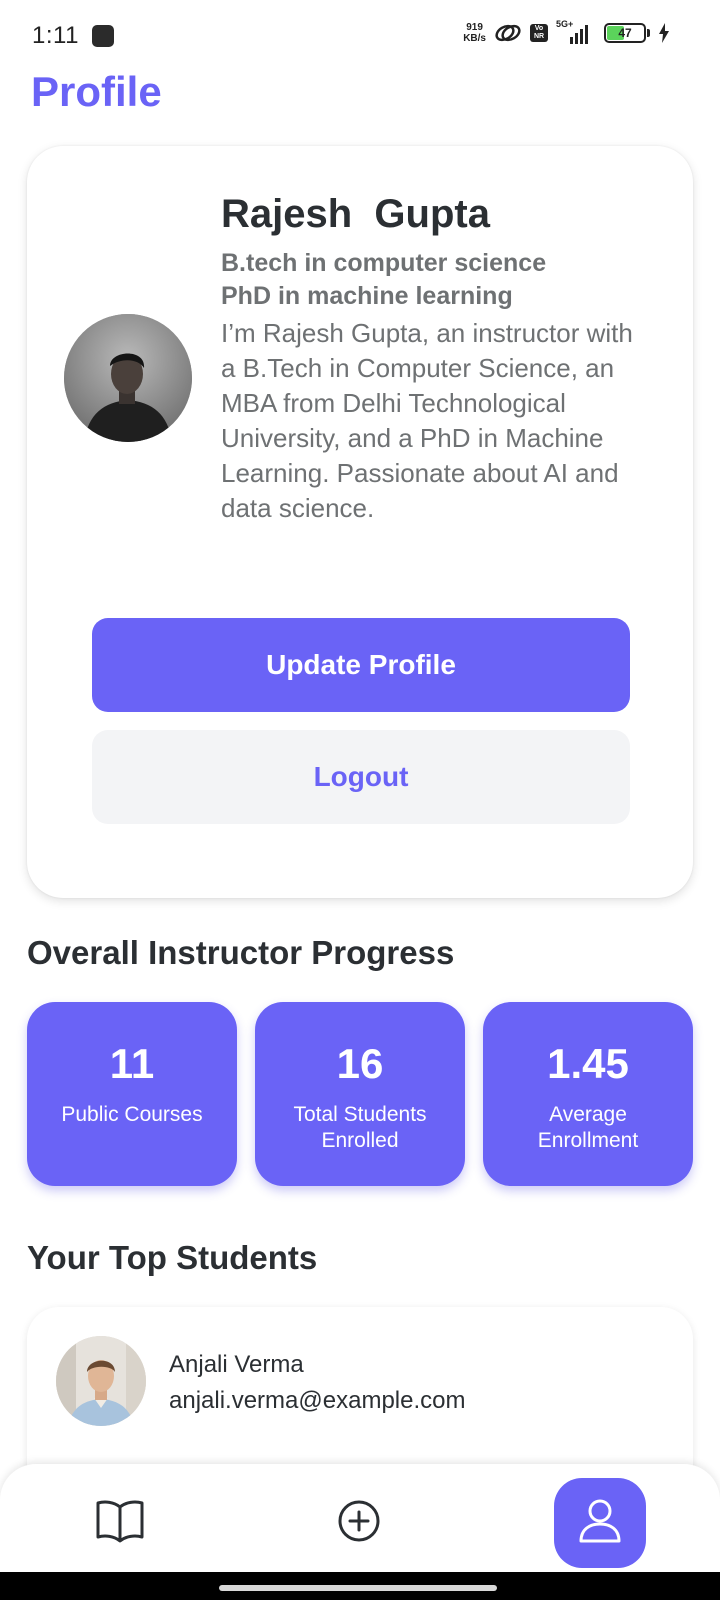 This screenshot has width=720, height=1600. What do you see at coordinates (361, 665) in the screenshot?
I see `update-profile-button: Update Profile` at bounding box center [361, 665].